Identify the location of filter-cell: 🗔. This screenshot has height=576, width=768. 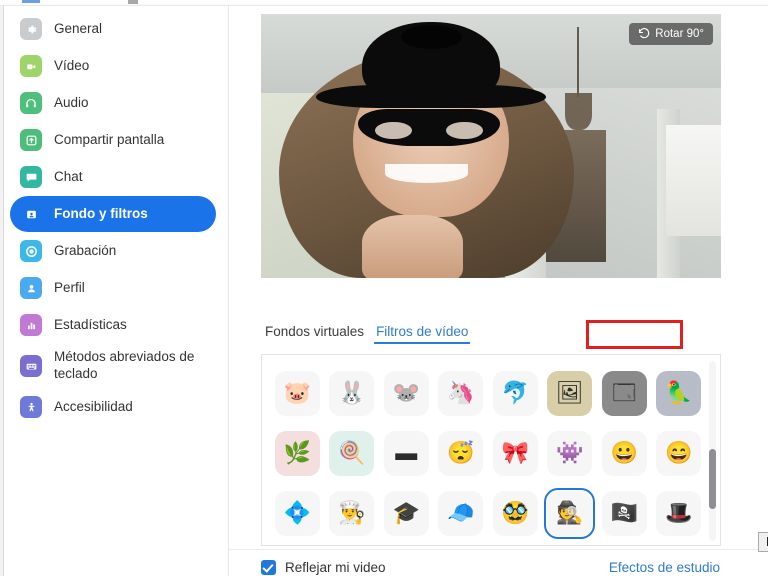
(624, 393).